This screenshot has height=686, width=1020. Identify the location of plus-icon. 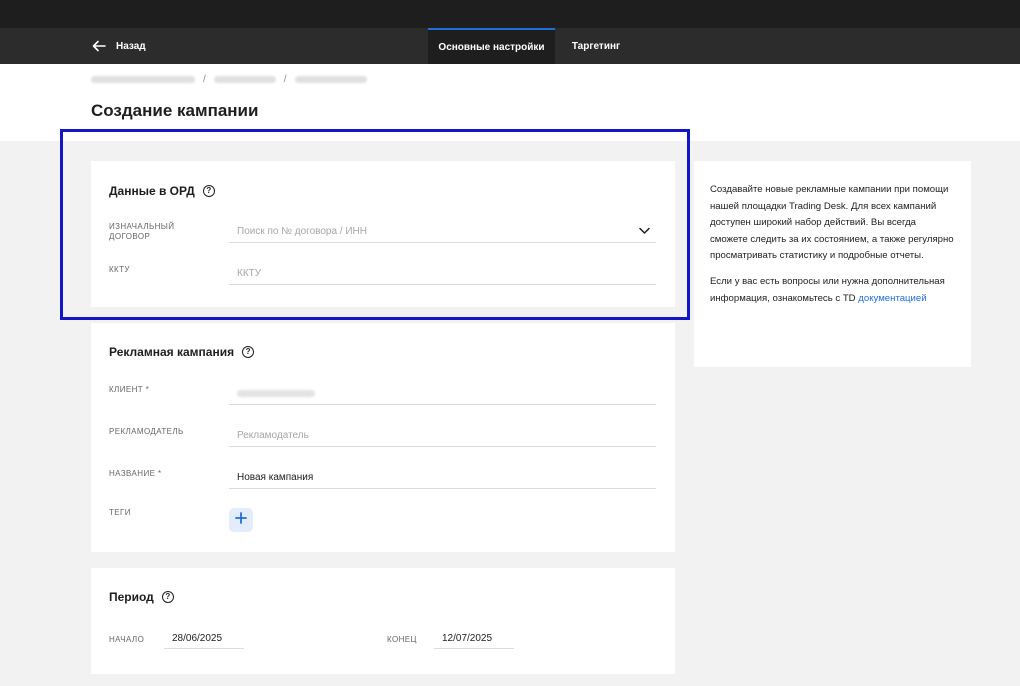
(241, 520).